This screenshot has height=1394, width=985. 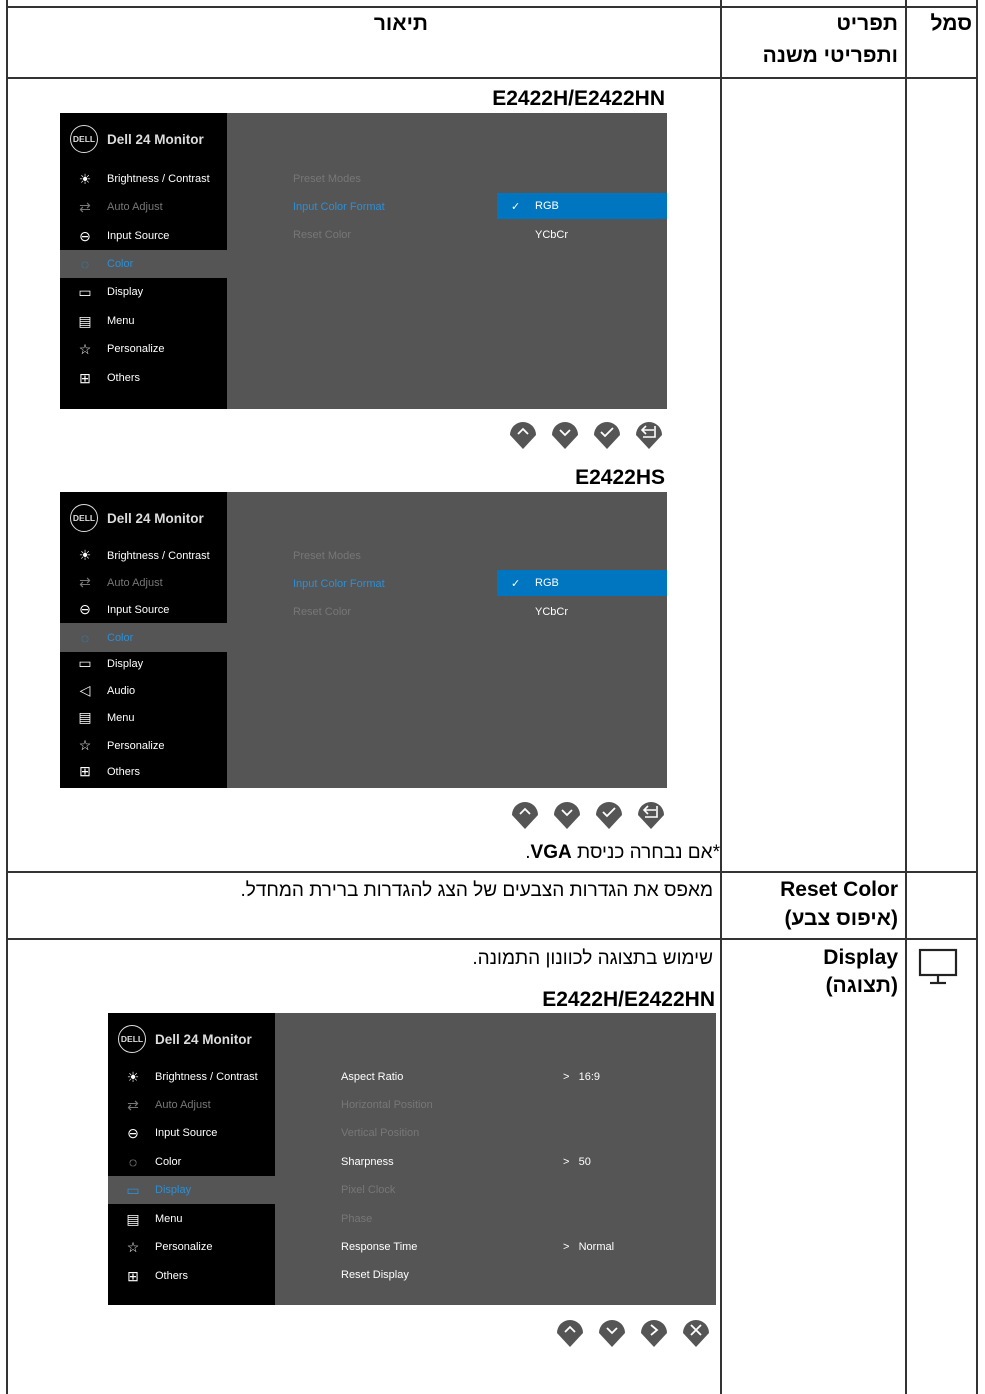 What do you see at coordinates (379, 1247) in the screenshot?
I see `osd-sub-response-time: Response Time` at bounding box center [379, 1247].